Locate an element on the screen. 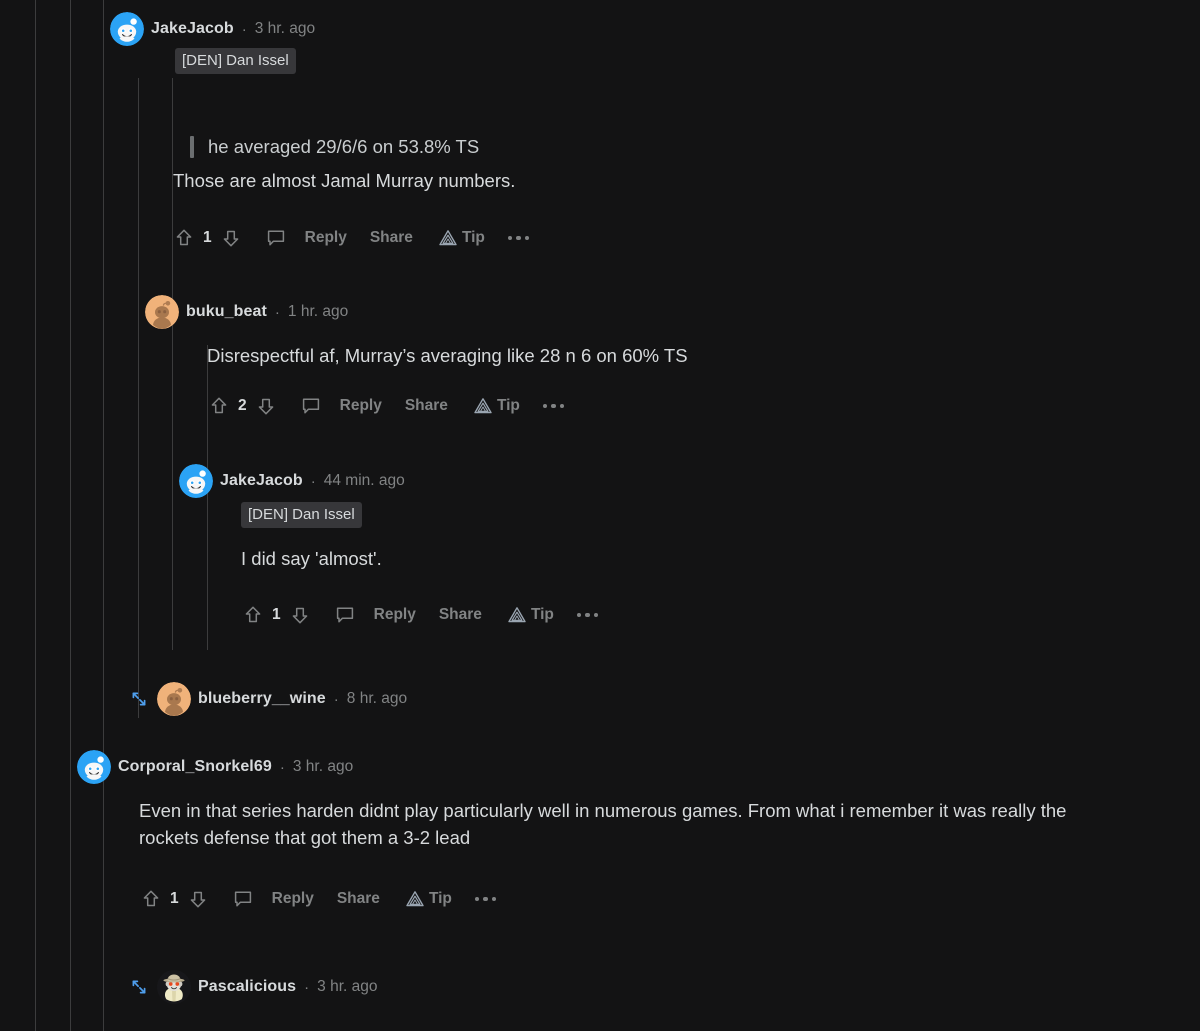 Image resolution: width=1200 pixels, height=1031 pixels. comment-author: Corporal_Snorkel69 is located at coordinates (195, 767).